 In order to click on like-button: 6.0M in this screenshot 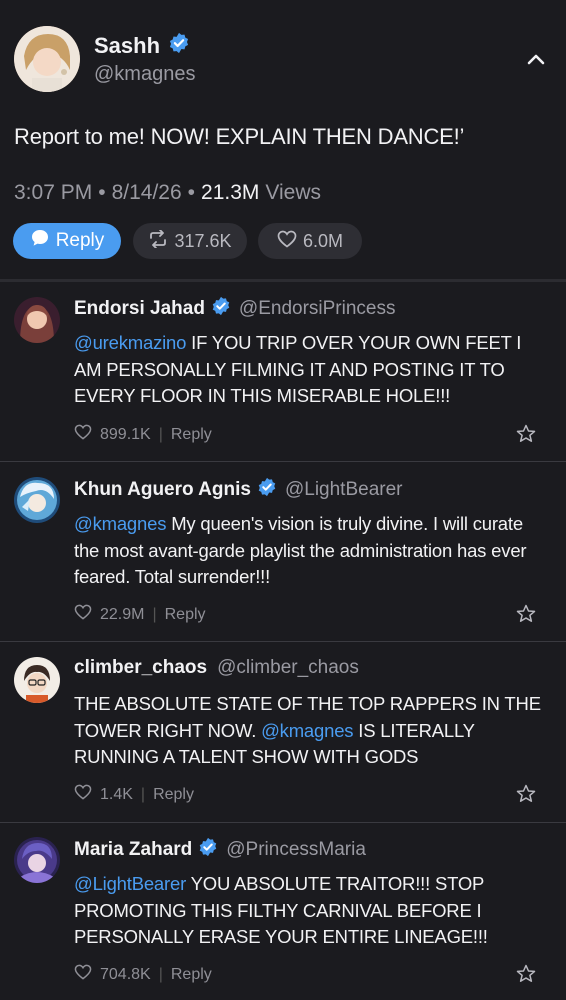, I will do `click(310, 241)`.